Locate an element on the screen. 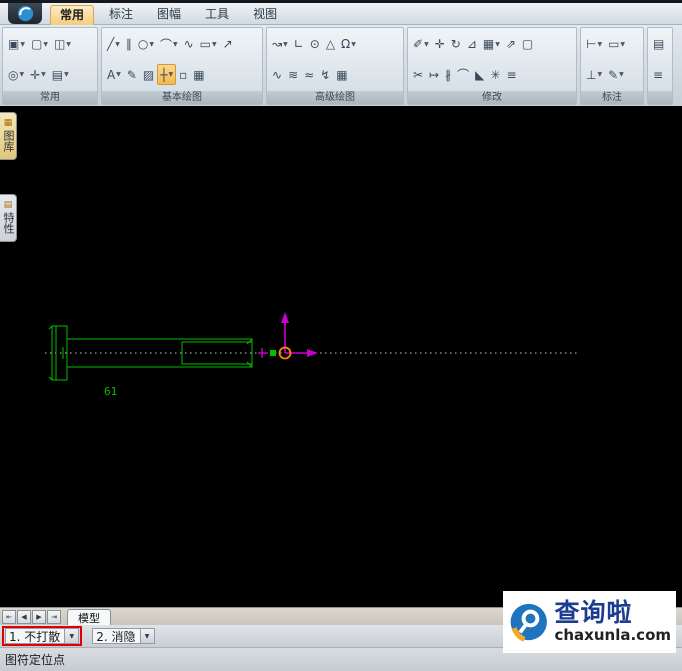 The image size is (682, 671). menu-icon: ≡ is located at coordinates (658, 74).